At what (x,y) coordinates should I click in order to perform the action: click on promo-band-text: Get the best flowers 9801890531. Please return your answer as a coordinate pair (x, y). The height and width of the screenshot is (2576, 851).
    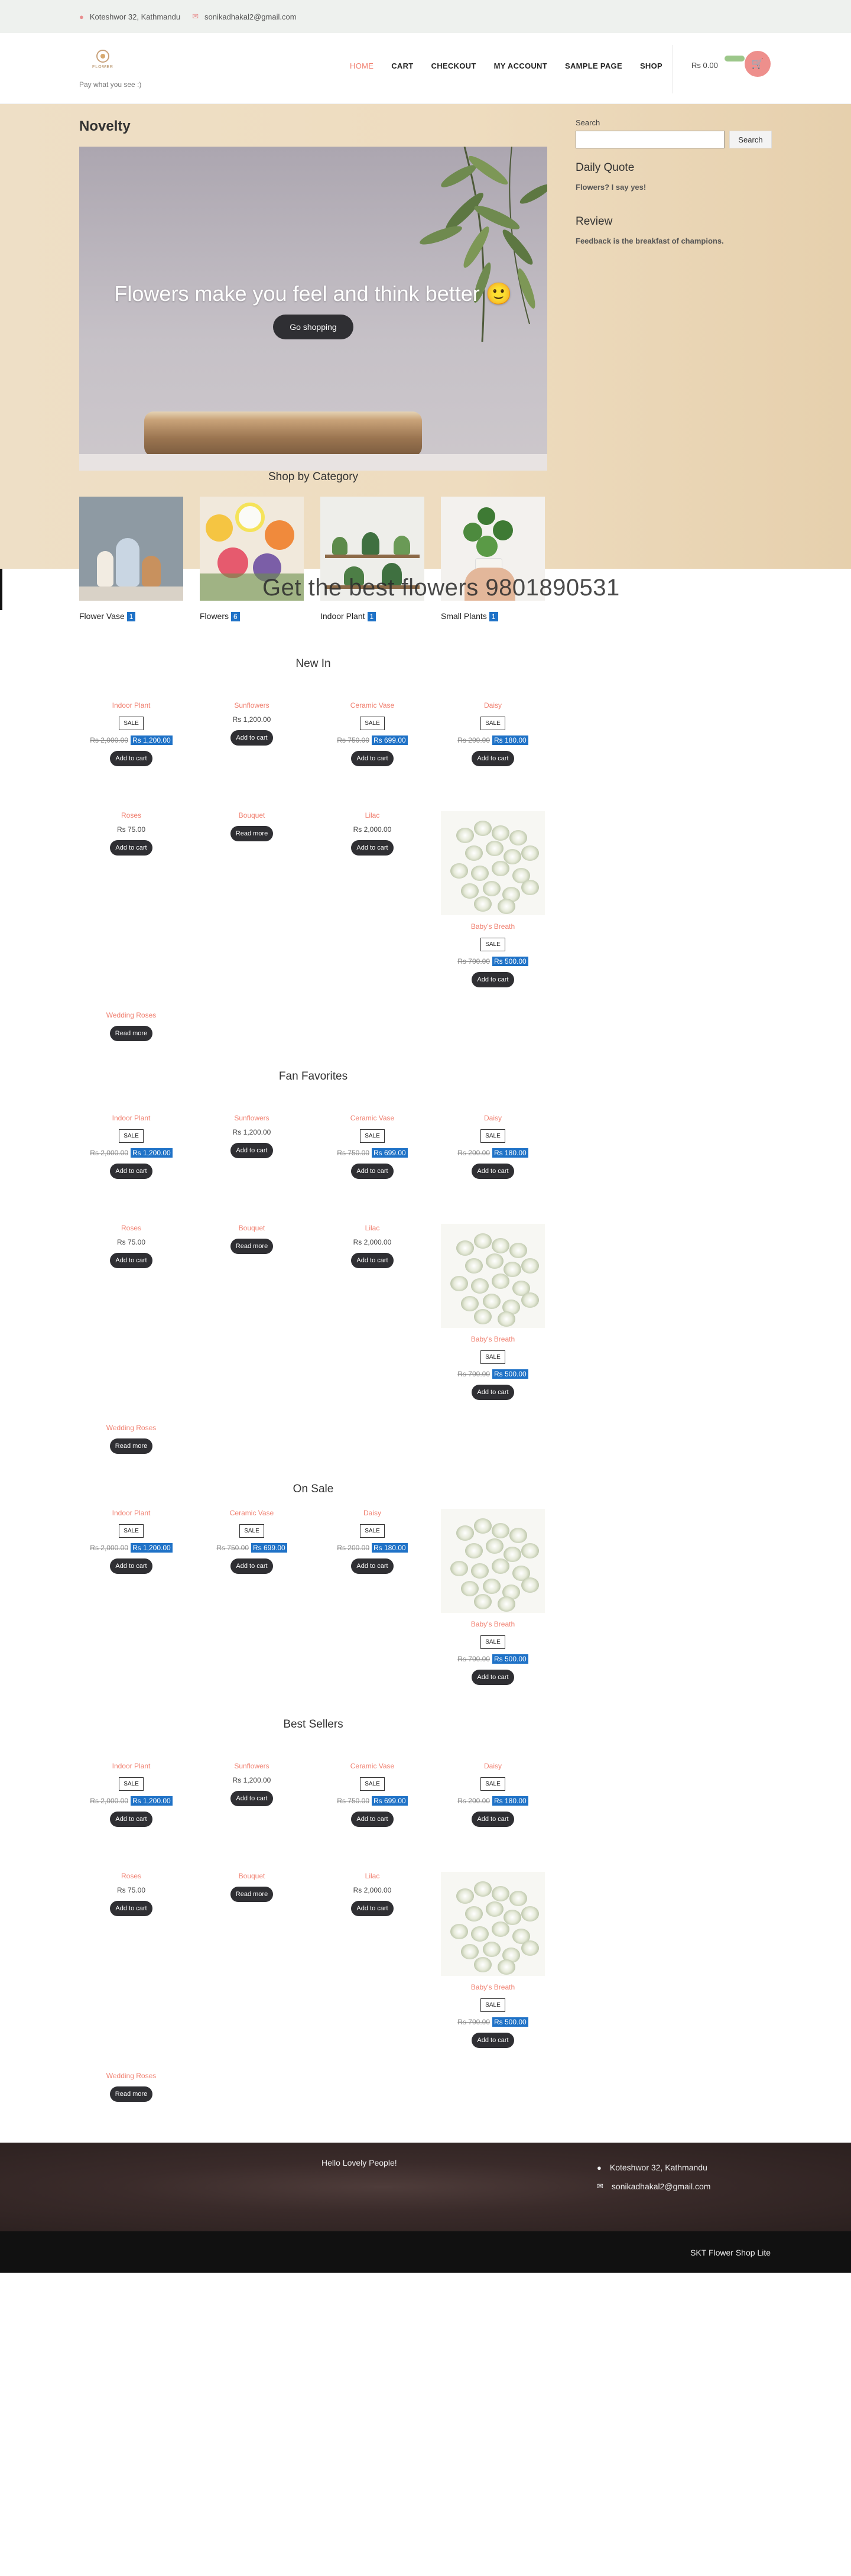
    Looking at the image, I should click on (441, 588).